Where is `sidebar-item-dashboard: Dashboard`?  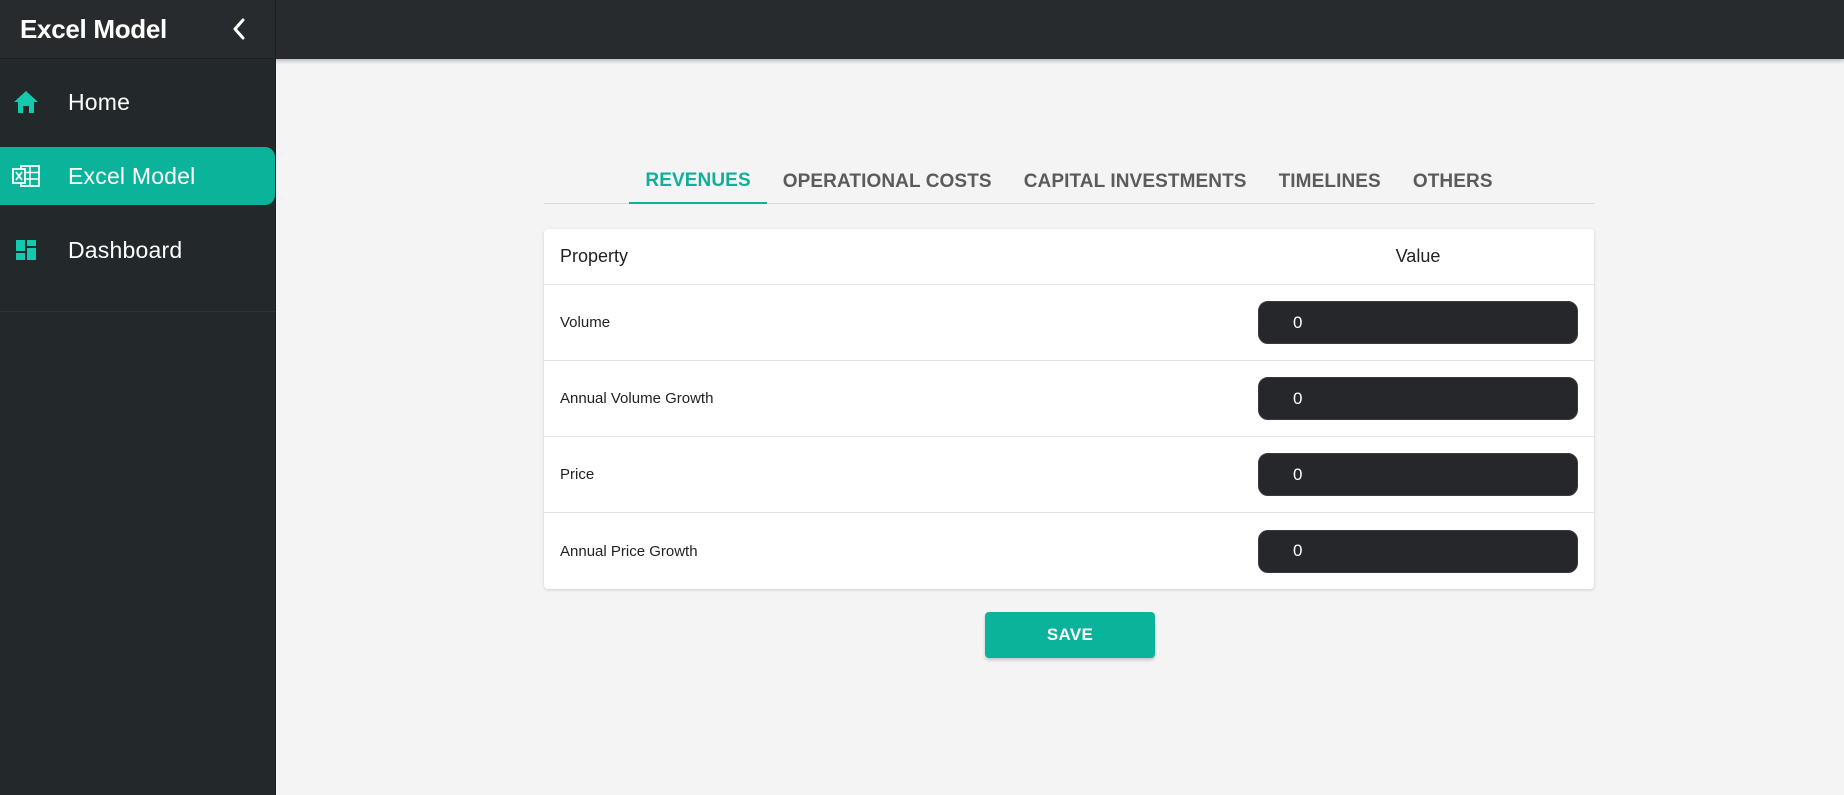
sidebar-item-dashboard: Dashboard is located at coordinates (137, 250).